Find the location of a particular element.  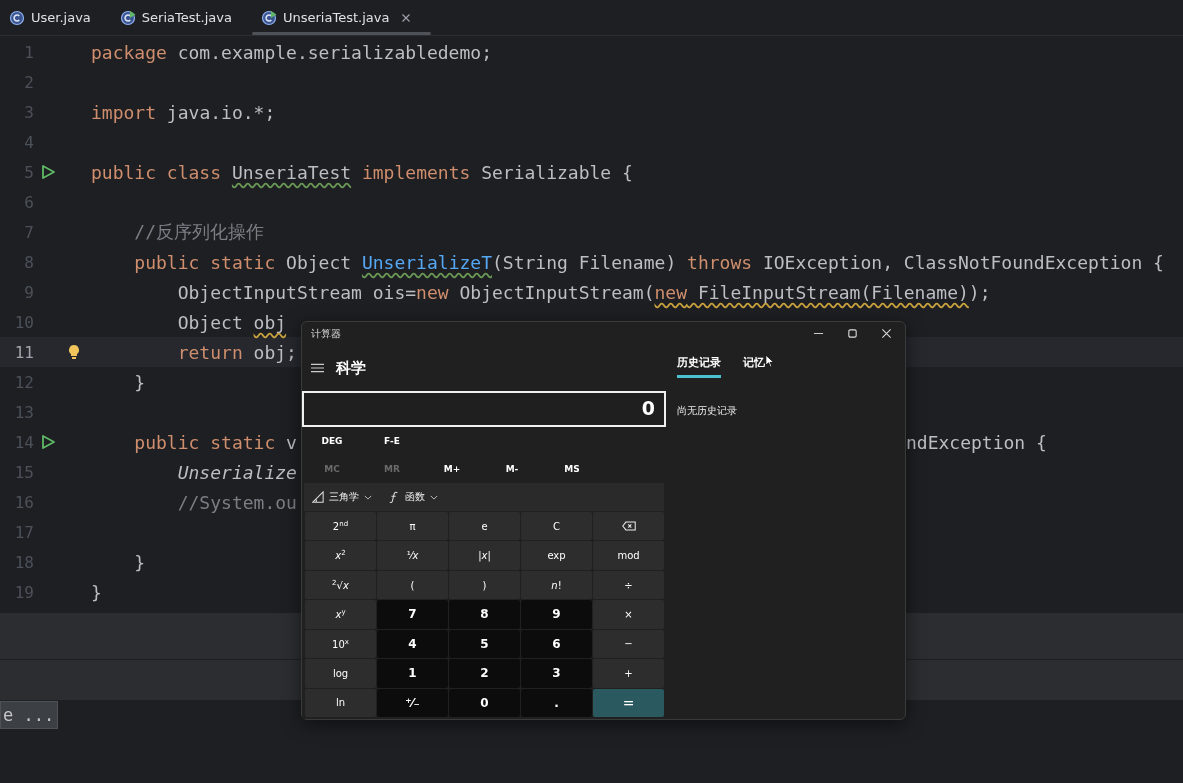

calculator-key: 5 is located at coordinates (484, 644).